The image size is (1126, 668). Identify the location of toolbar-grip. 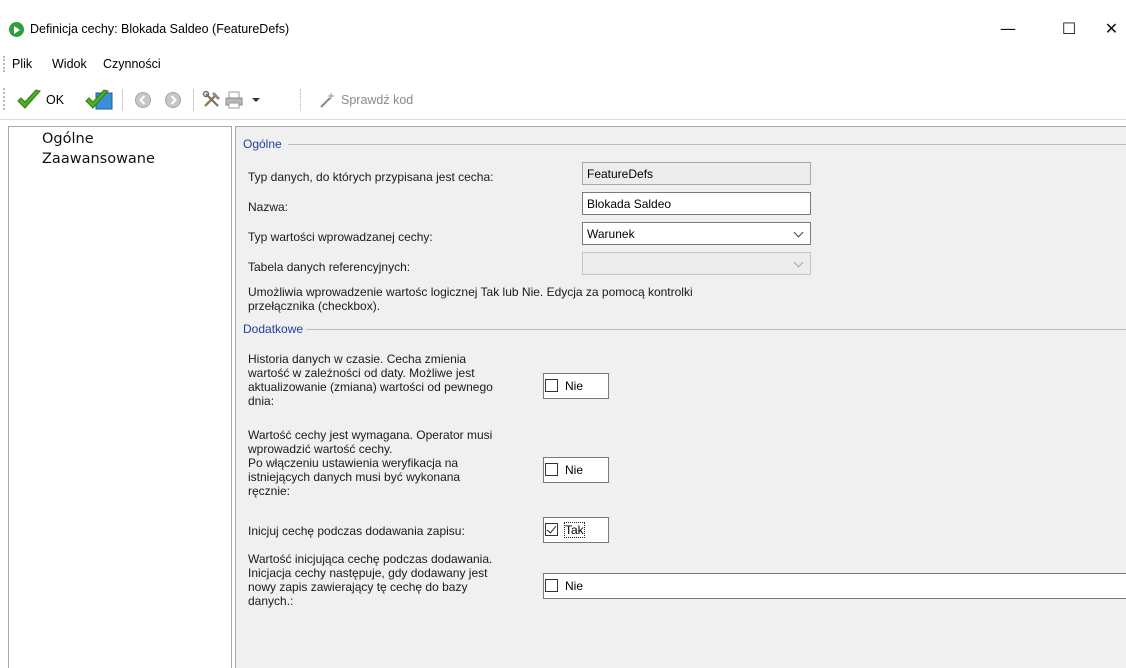
(4, 99).